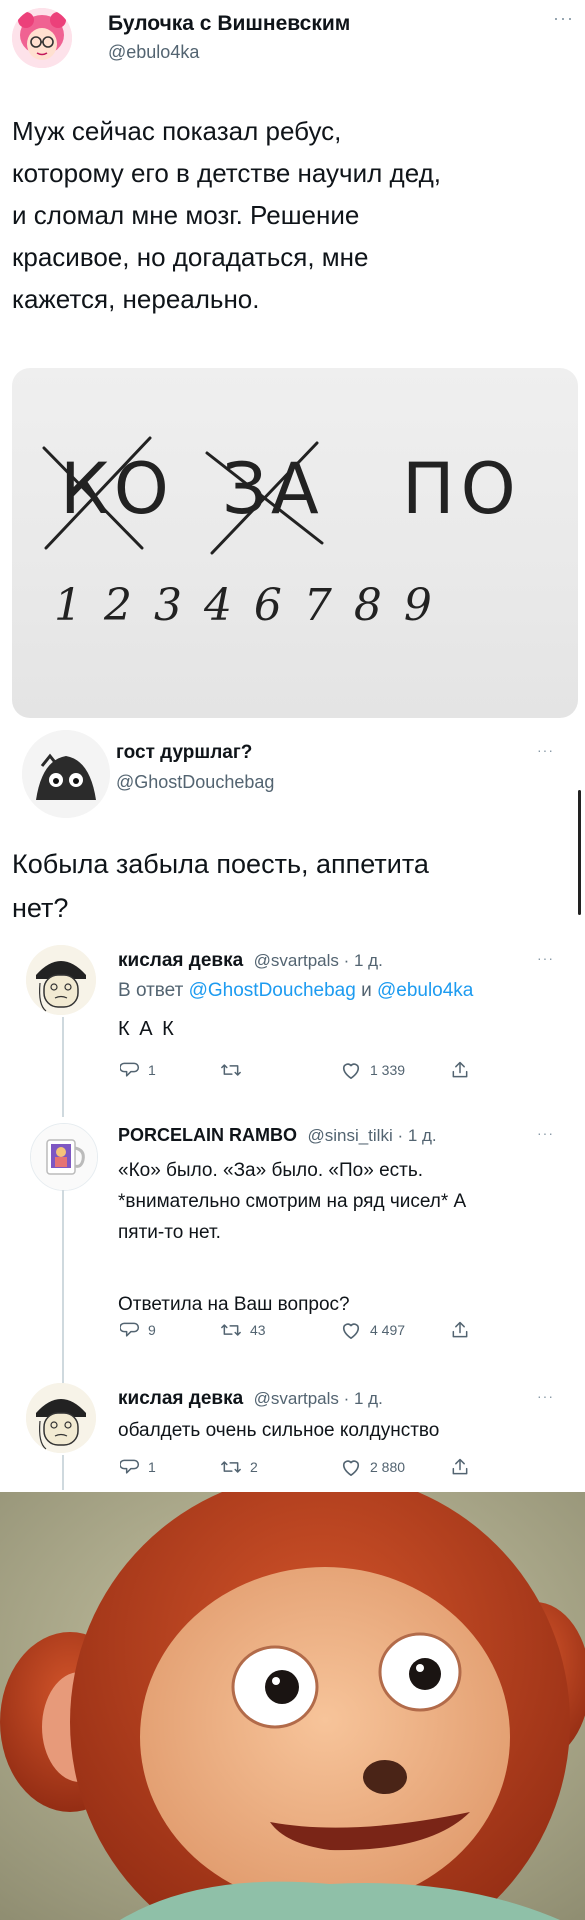 The width and height of the screenshot is (585, 1920). What do you see at coordinates (579, 852) in the screenshot?
I see `scrollbar` at bounding box center [579, 852].